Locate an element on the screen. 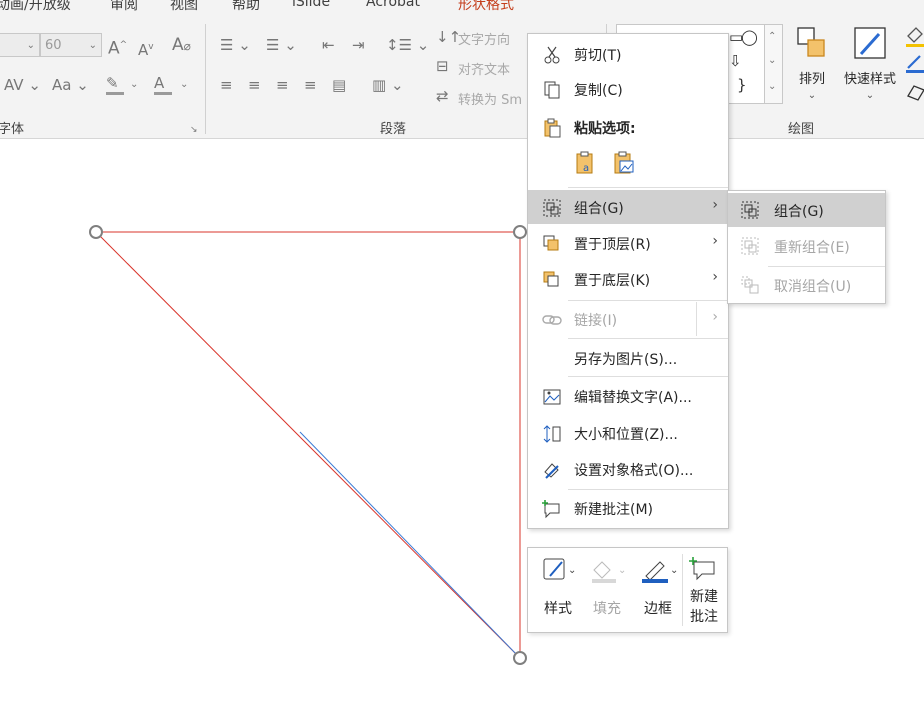 The height and width of the screenshot is (714, 924). divider is located at coordinates (682, 590).